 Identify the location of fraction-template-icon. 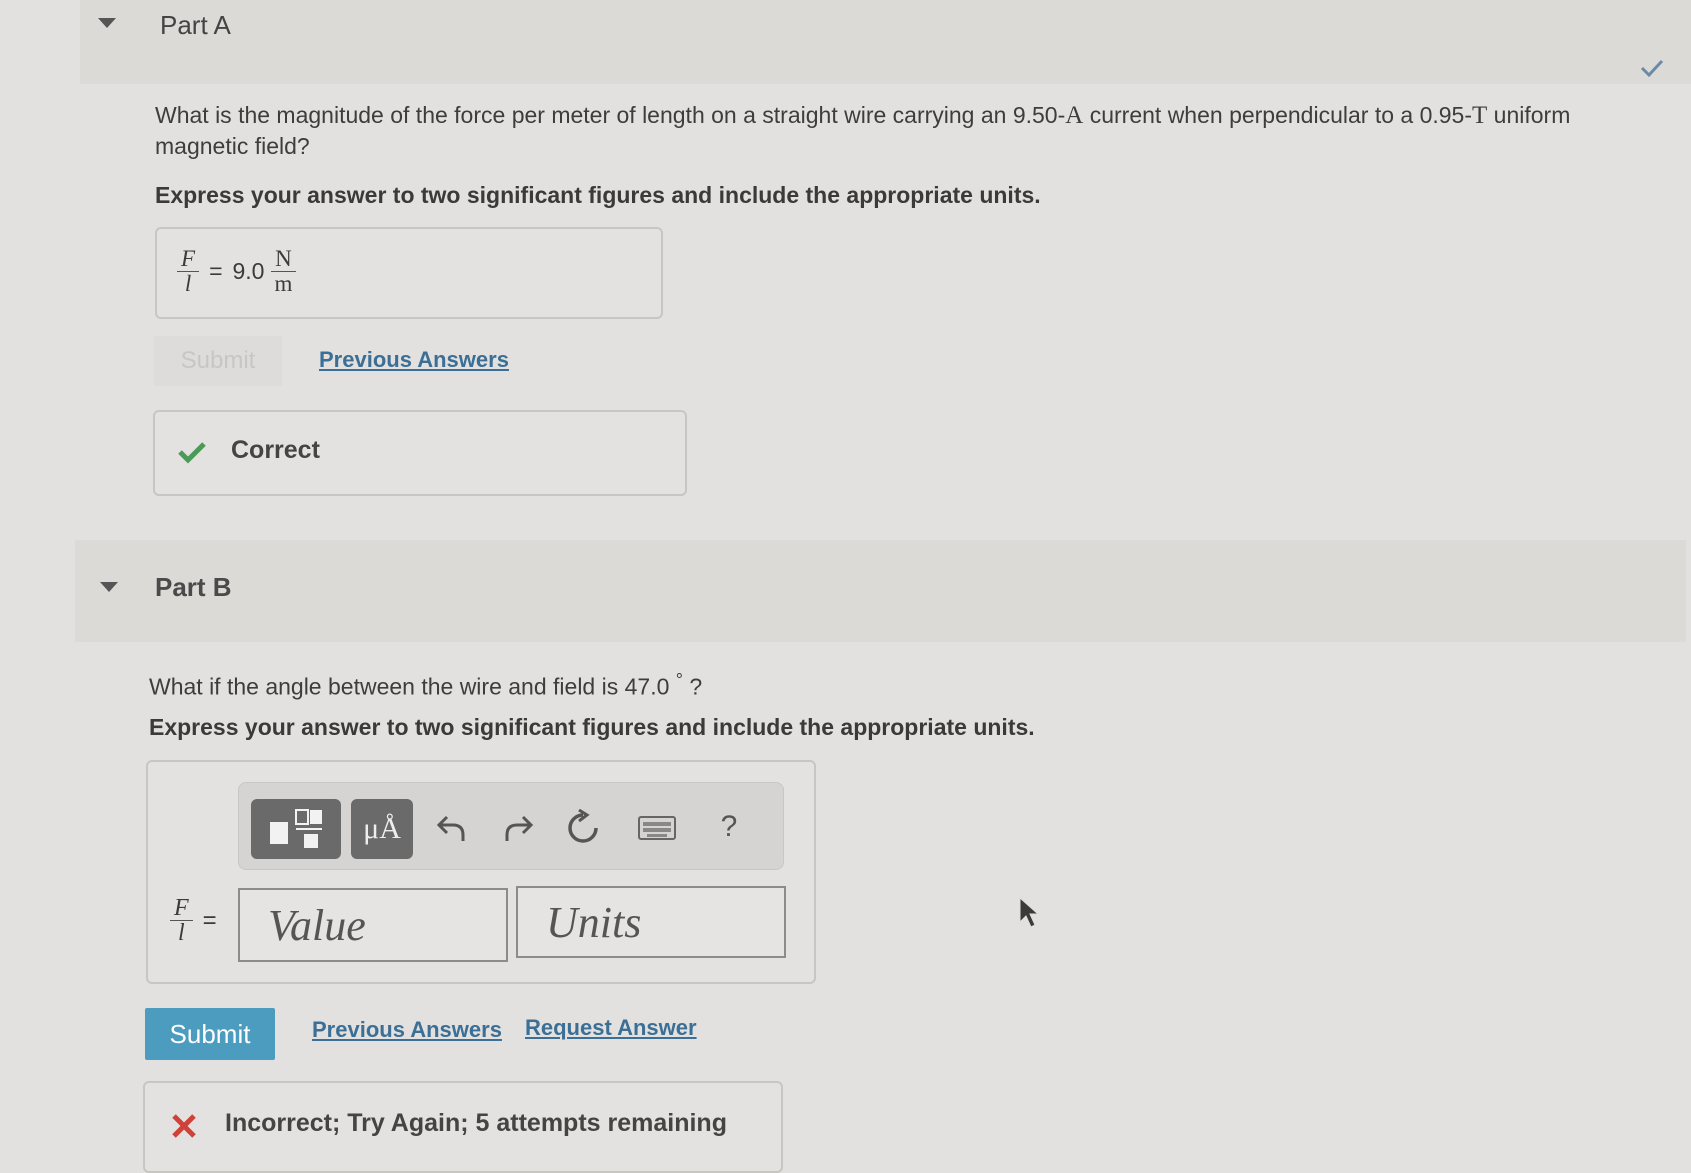
(296, 828).